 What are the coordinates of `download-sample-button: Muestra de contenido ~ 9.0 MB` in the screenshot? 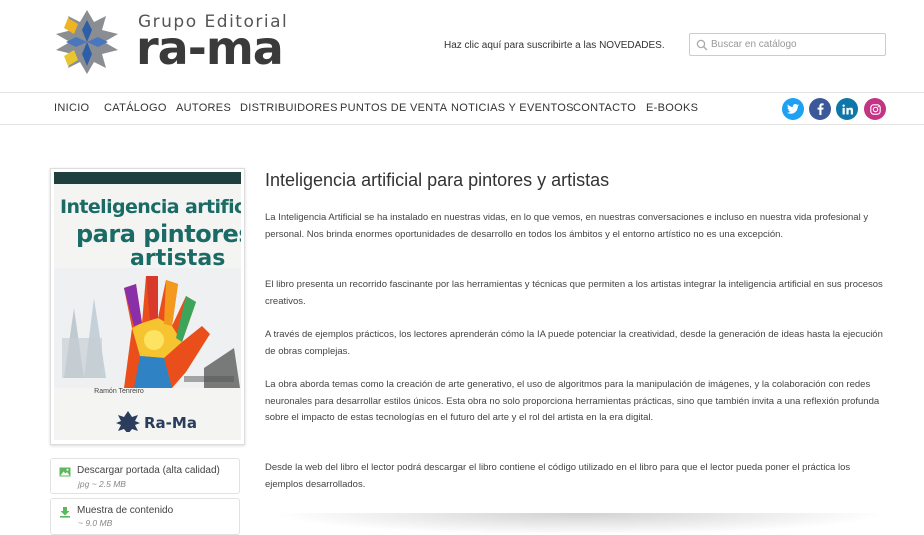 It's located at (145, 516).